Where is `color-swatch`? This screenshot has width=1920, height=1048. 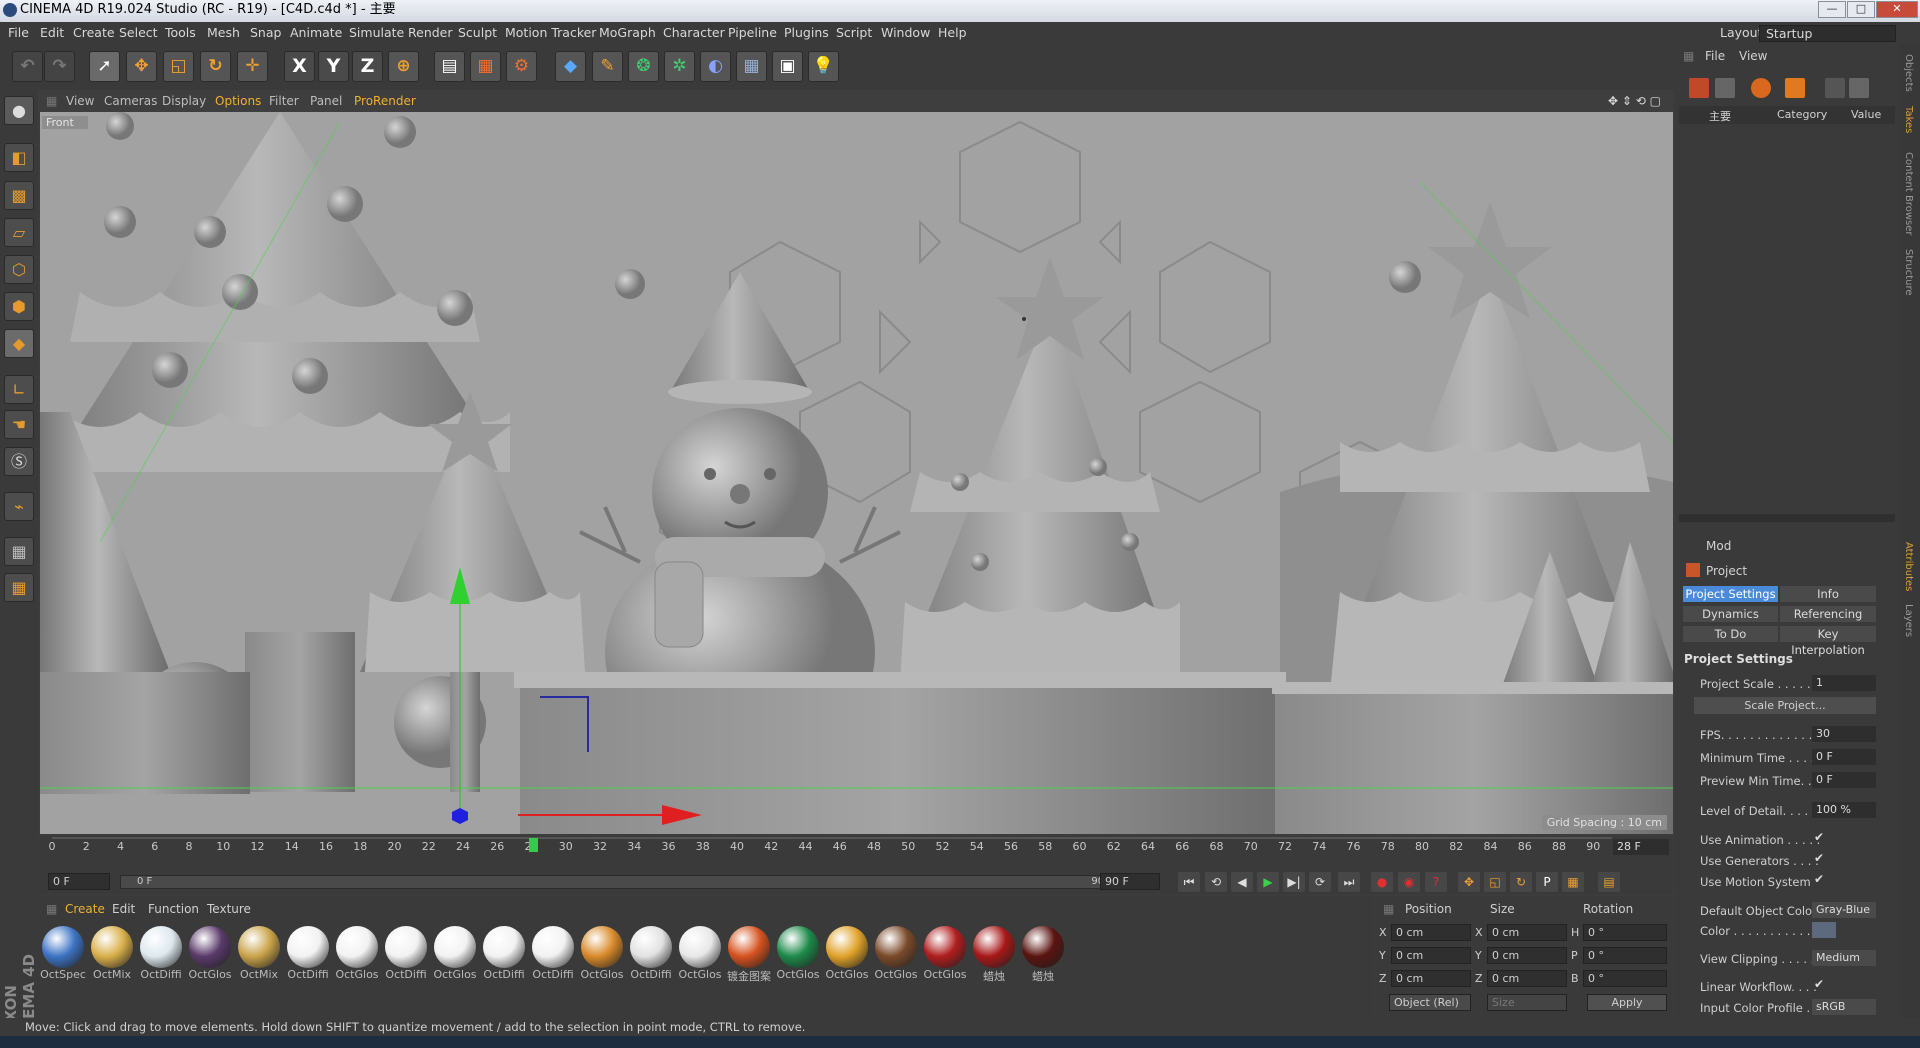 color-swatch is located at coordinates (1824, 930).